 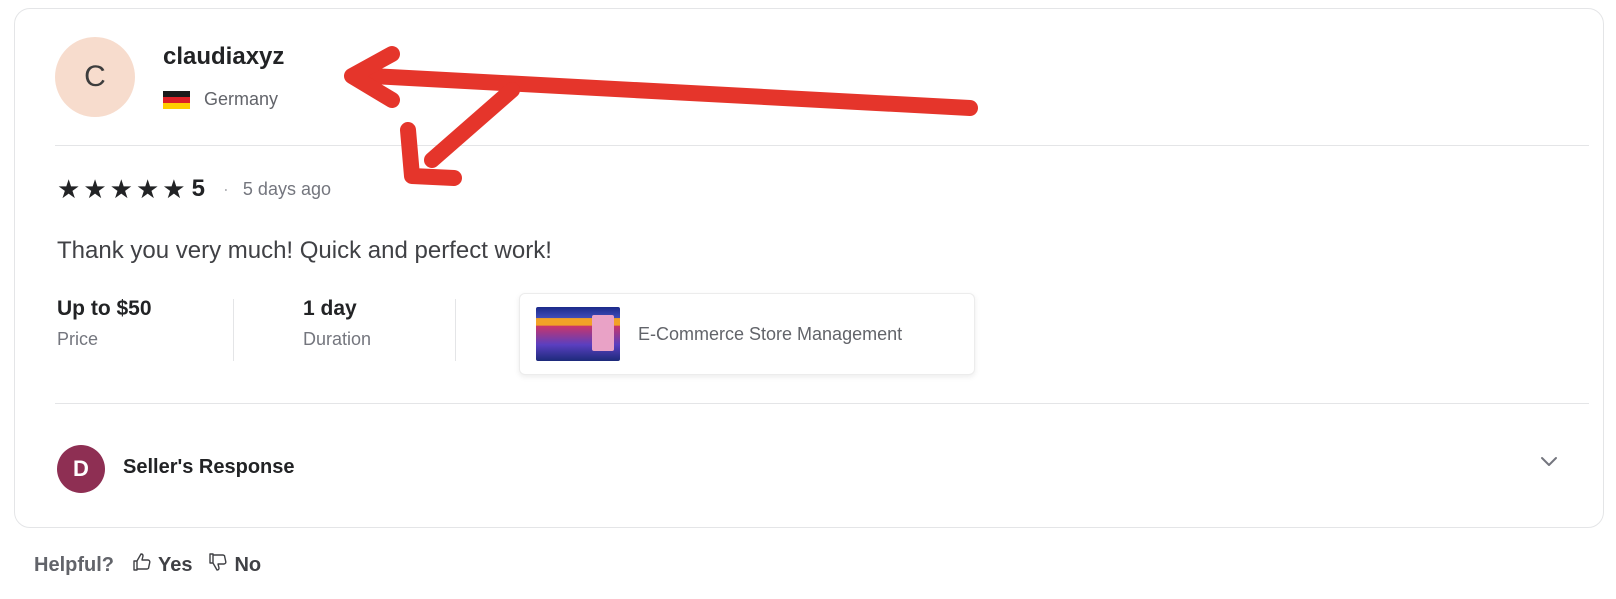 What do you see at coordinates (209, 467) in the screenshot?
I see `seller-response-toggle: Seller's Response` at bounding box center [209, 467].